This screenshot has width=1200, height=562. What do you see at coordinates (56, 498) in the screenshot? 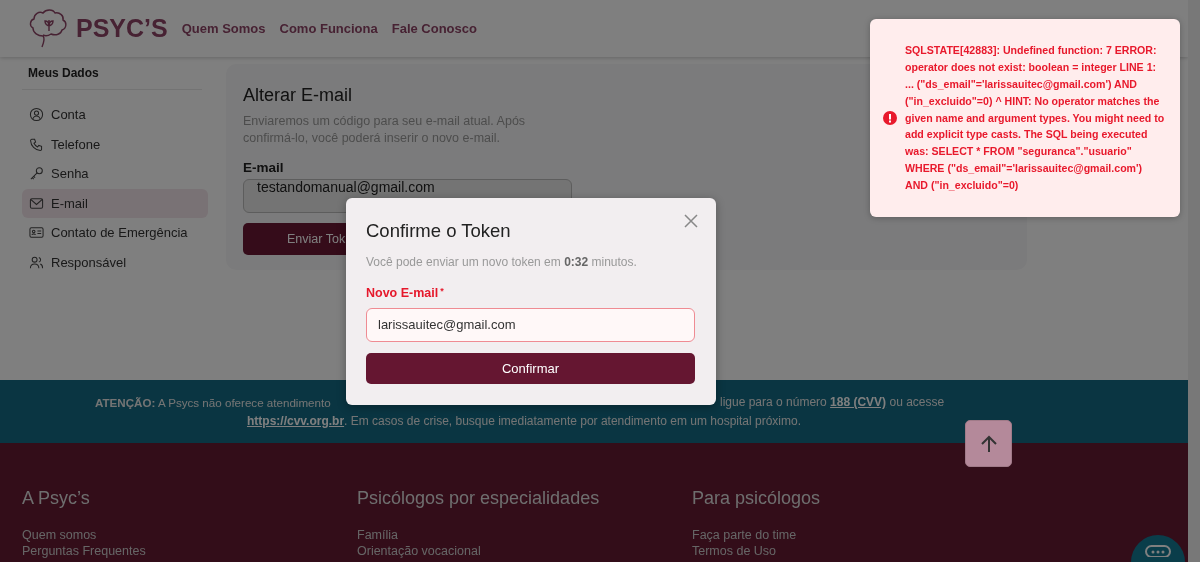
I see `footer-heading: A Psyc’s` at bounding box center [56, 498].